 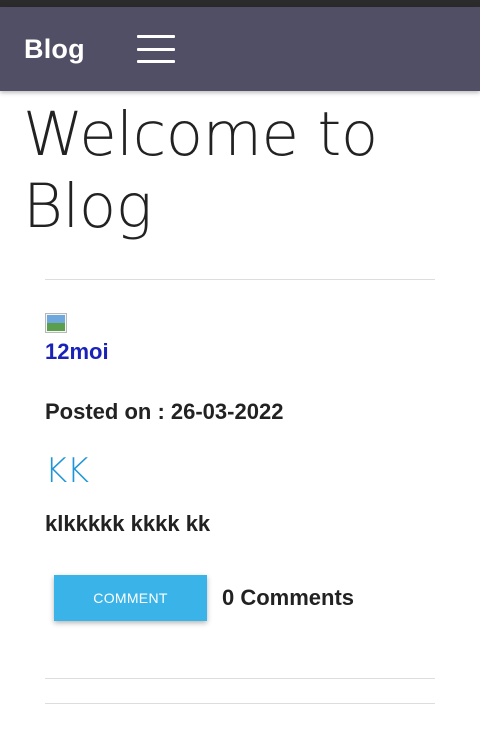 What do you see at coordinates (200, 134) in the screenshot?
I see `page-title-line1: Welcome to` at bounding box center [200, 134].